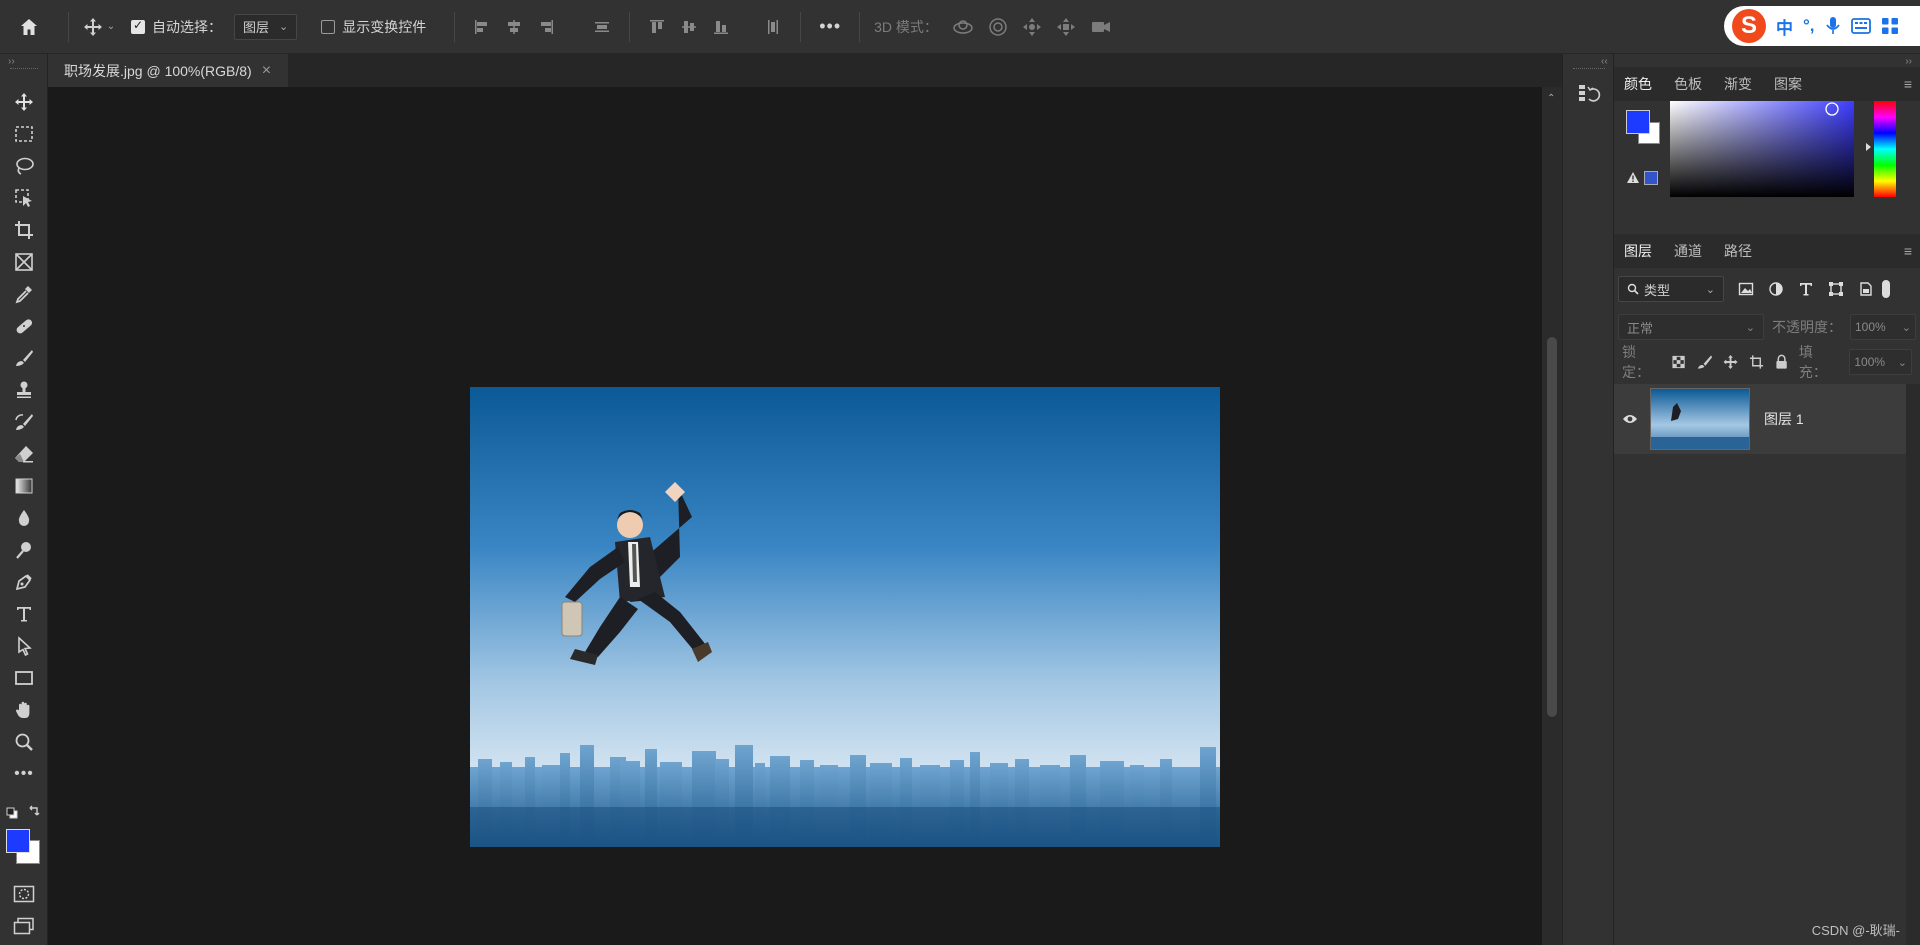 This screenshot has width=1920, height=945. I want to click on swap-colors-button, so click(34, 812).